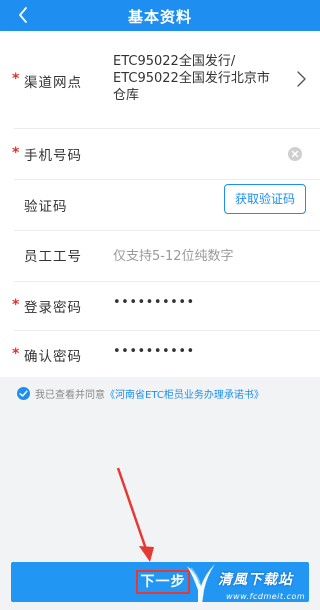 The image size is (320, 610). I want to click on employee-id-row: 员工工号 仅支持5-12位纯数字, so click(160, 256).